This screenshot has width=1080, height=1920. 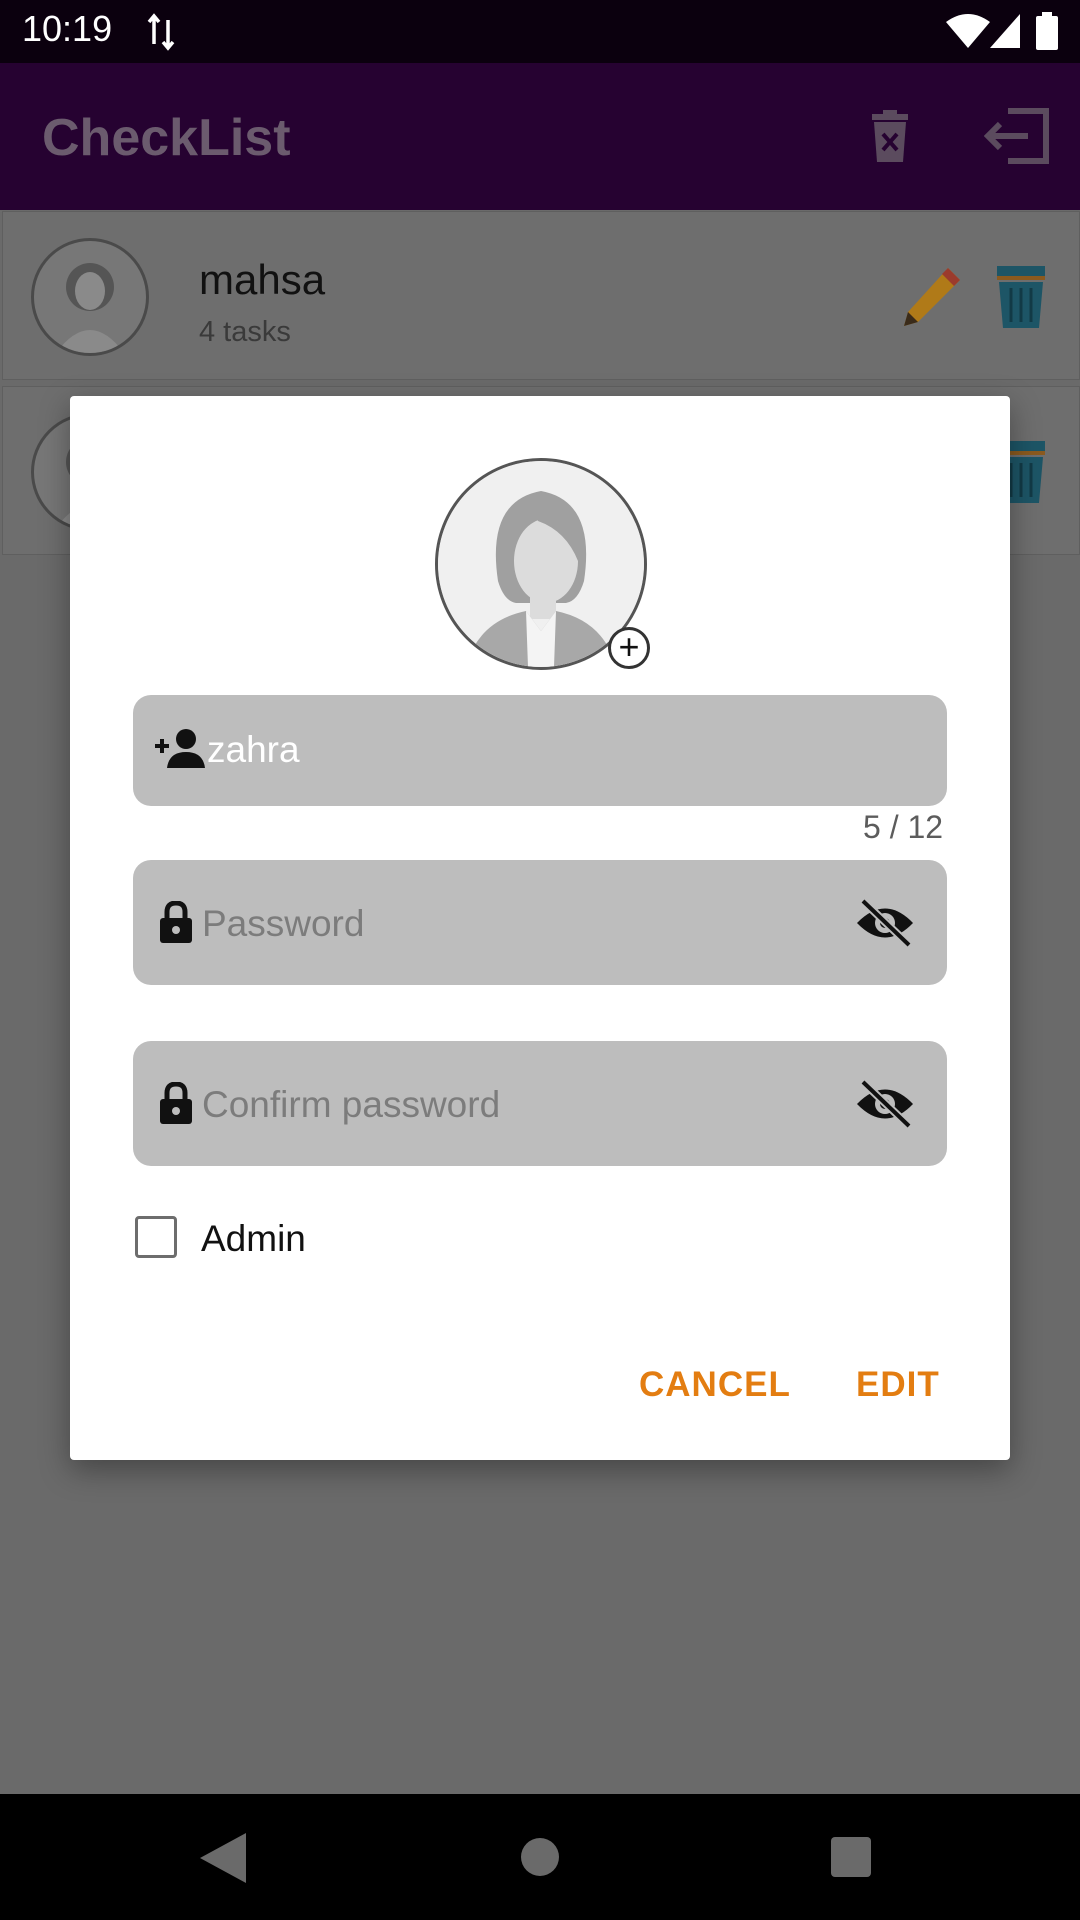 I want to click on user-task-count: 4 tasks, so click(x=245, y=332).